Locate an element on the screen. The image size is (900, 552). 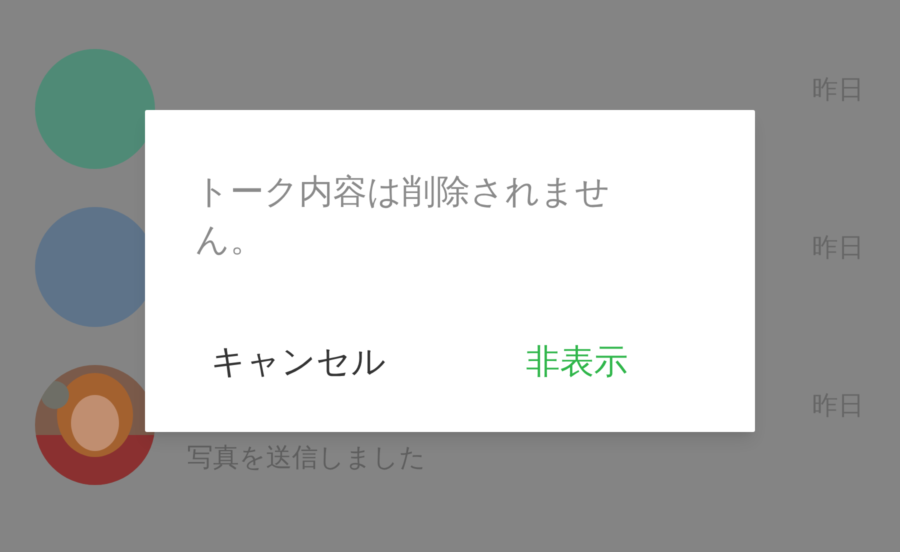
dialog-message: トーク内容は削除されません。 is located at coordinates (403, 216).